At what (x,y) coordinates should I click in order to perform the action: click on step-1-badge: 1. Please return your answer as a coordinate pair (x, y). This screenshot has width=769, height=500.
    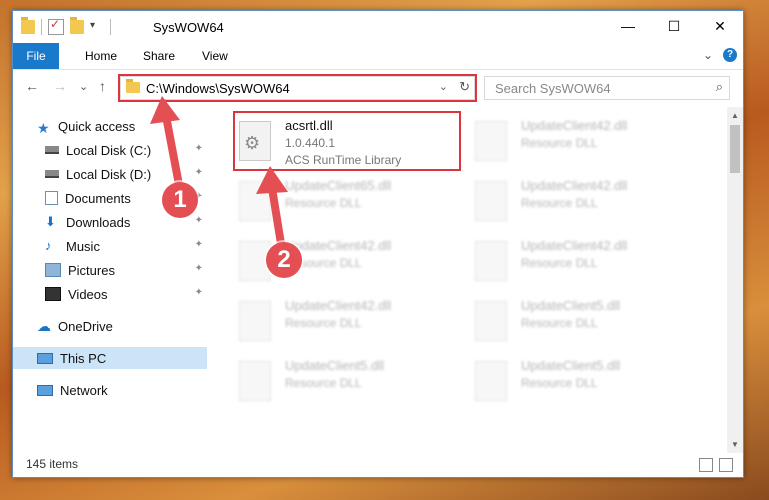
    Looking at the image, I should click on (180, 200).